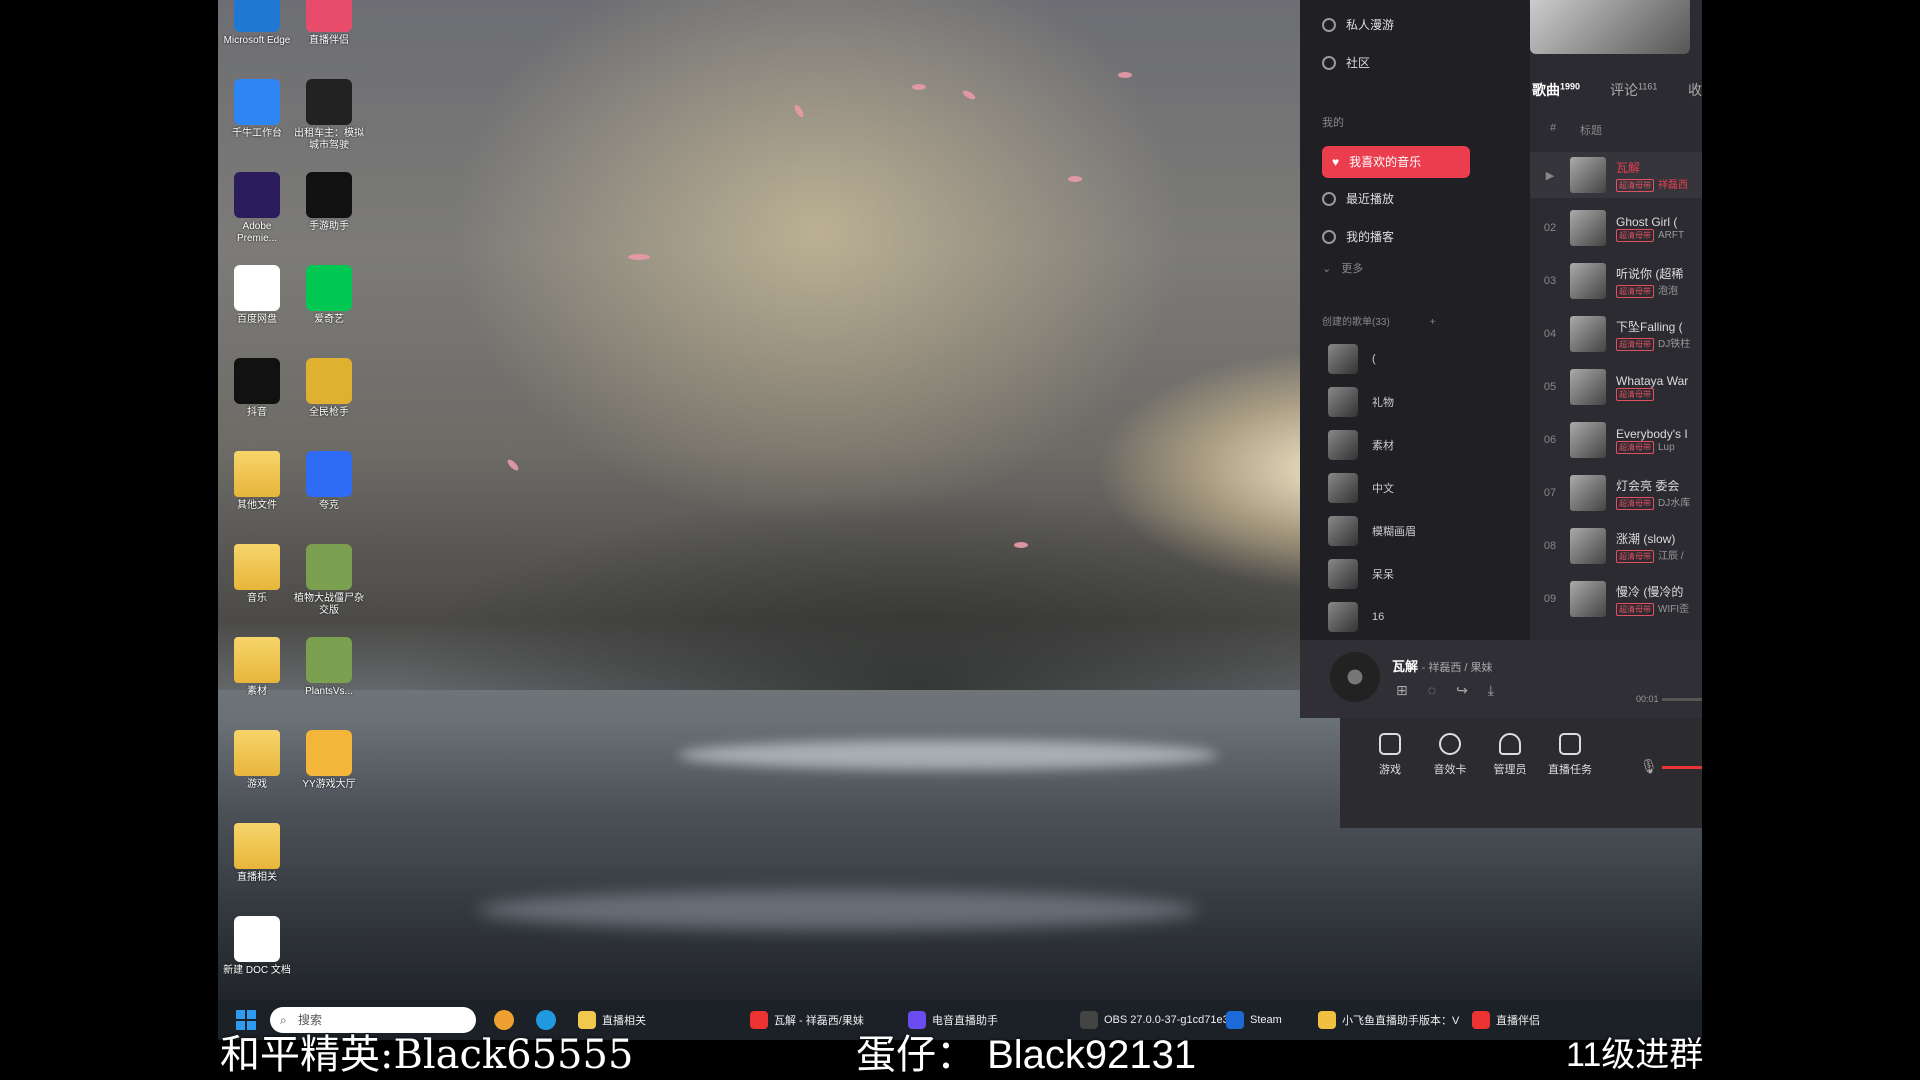 The height and width of the screenshot is (1080, 1920). Describe the element at coordinates (246, 1020) in the screenshot. I see `windows-start-icon` at that location.